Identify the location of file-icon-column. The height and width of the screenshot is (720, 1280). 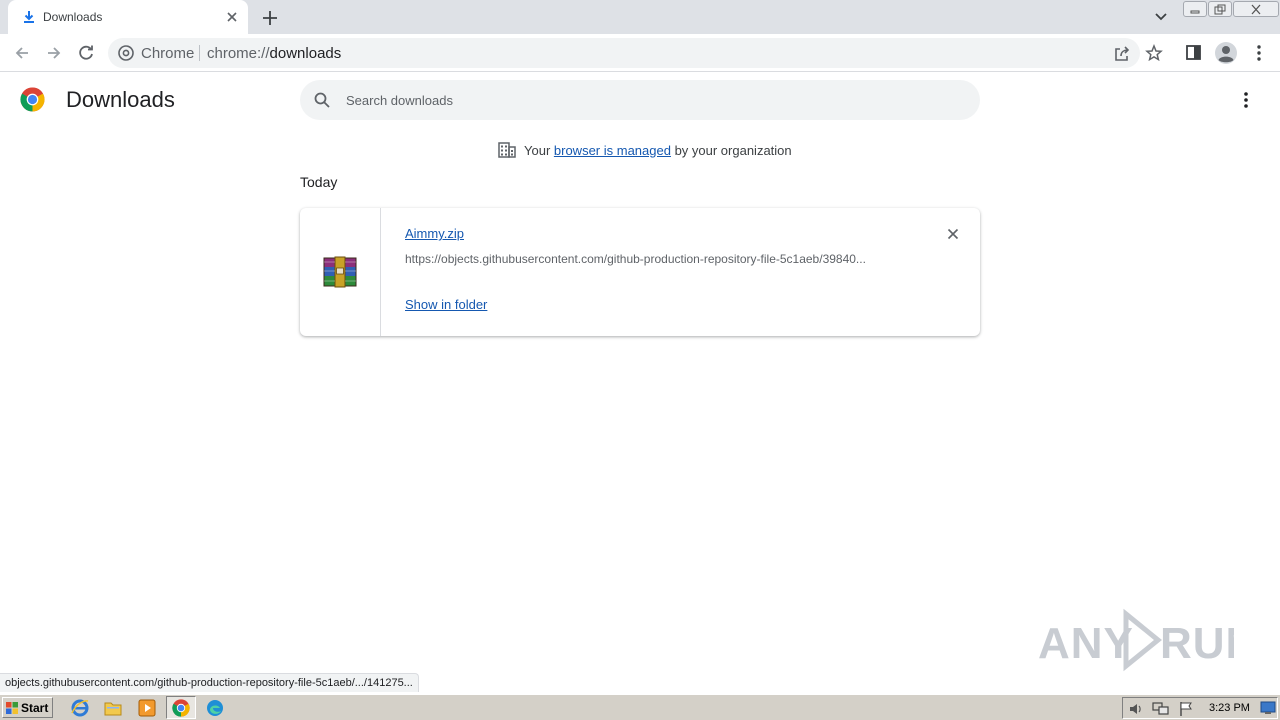
(340, 272).